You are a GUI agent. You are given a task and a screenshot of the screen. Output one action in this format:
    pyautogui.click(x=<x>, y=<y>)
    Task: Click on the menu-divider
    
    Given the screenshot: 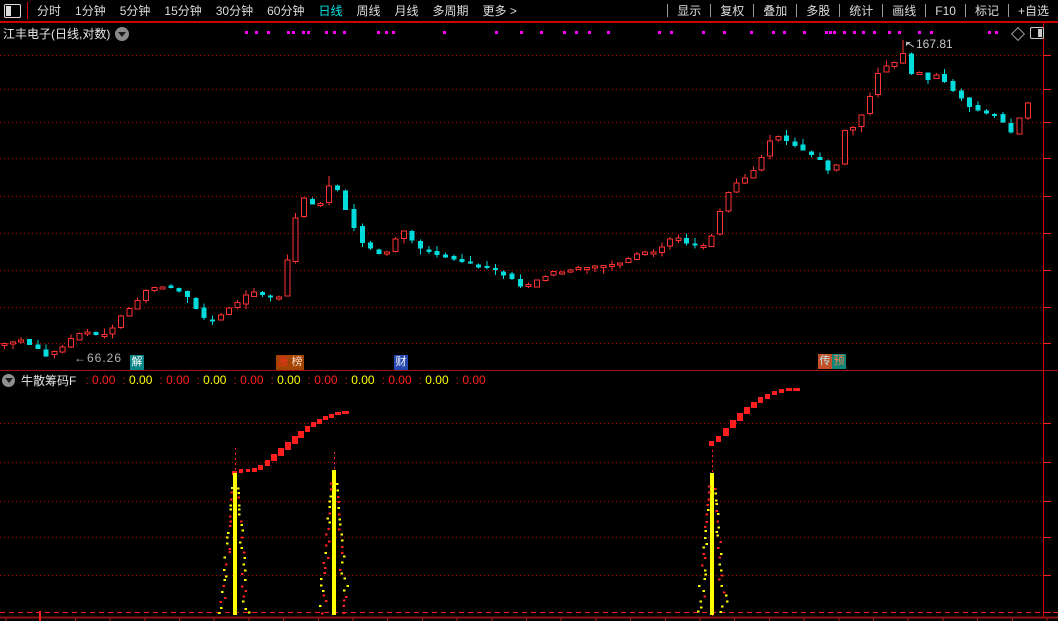 What is the action you would take?
    pyautogui.click(x=27, y=10)
    